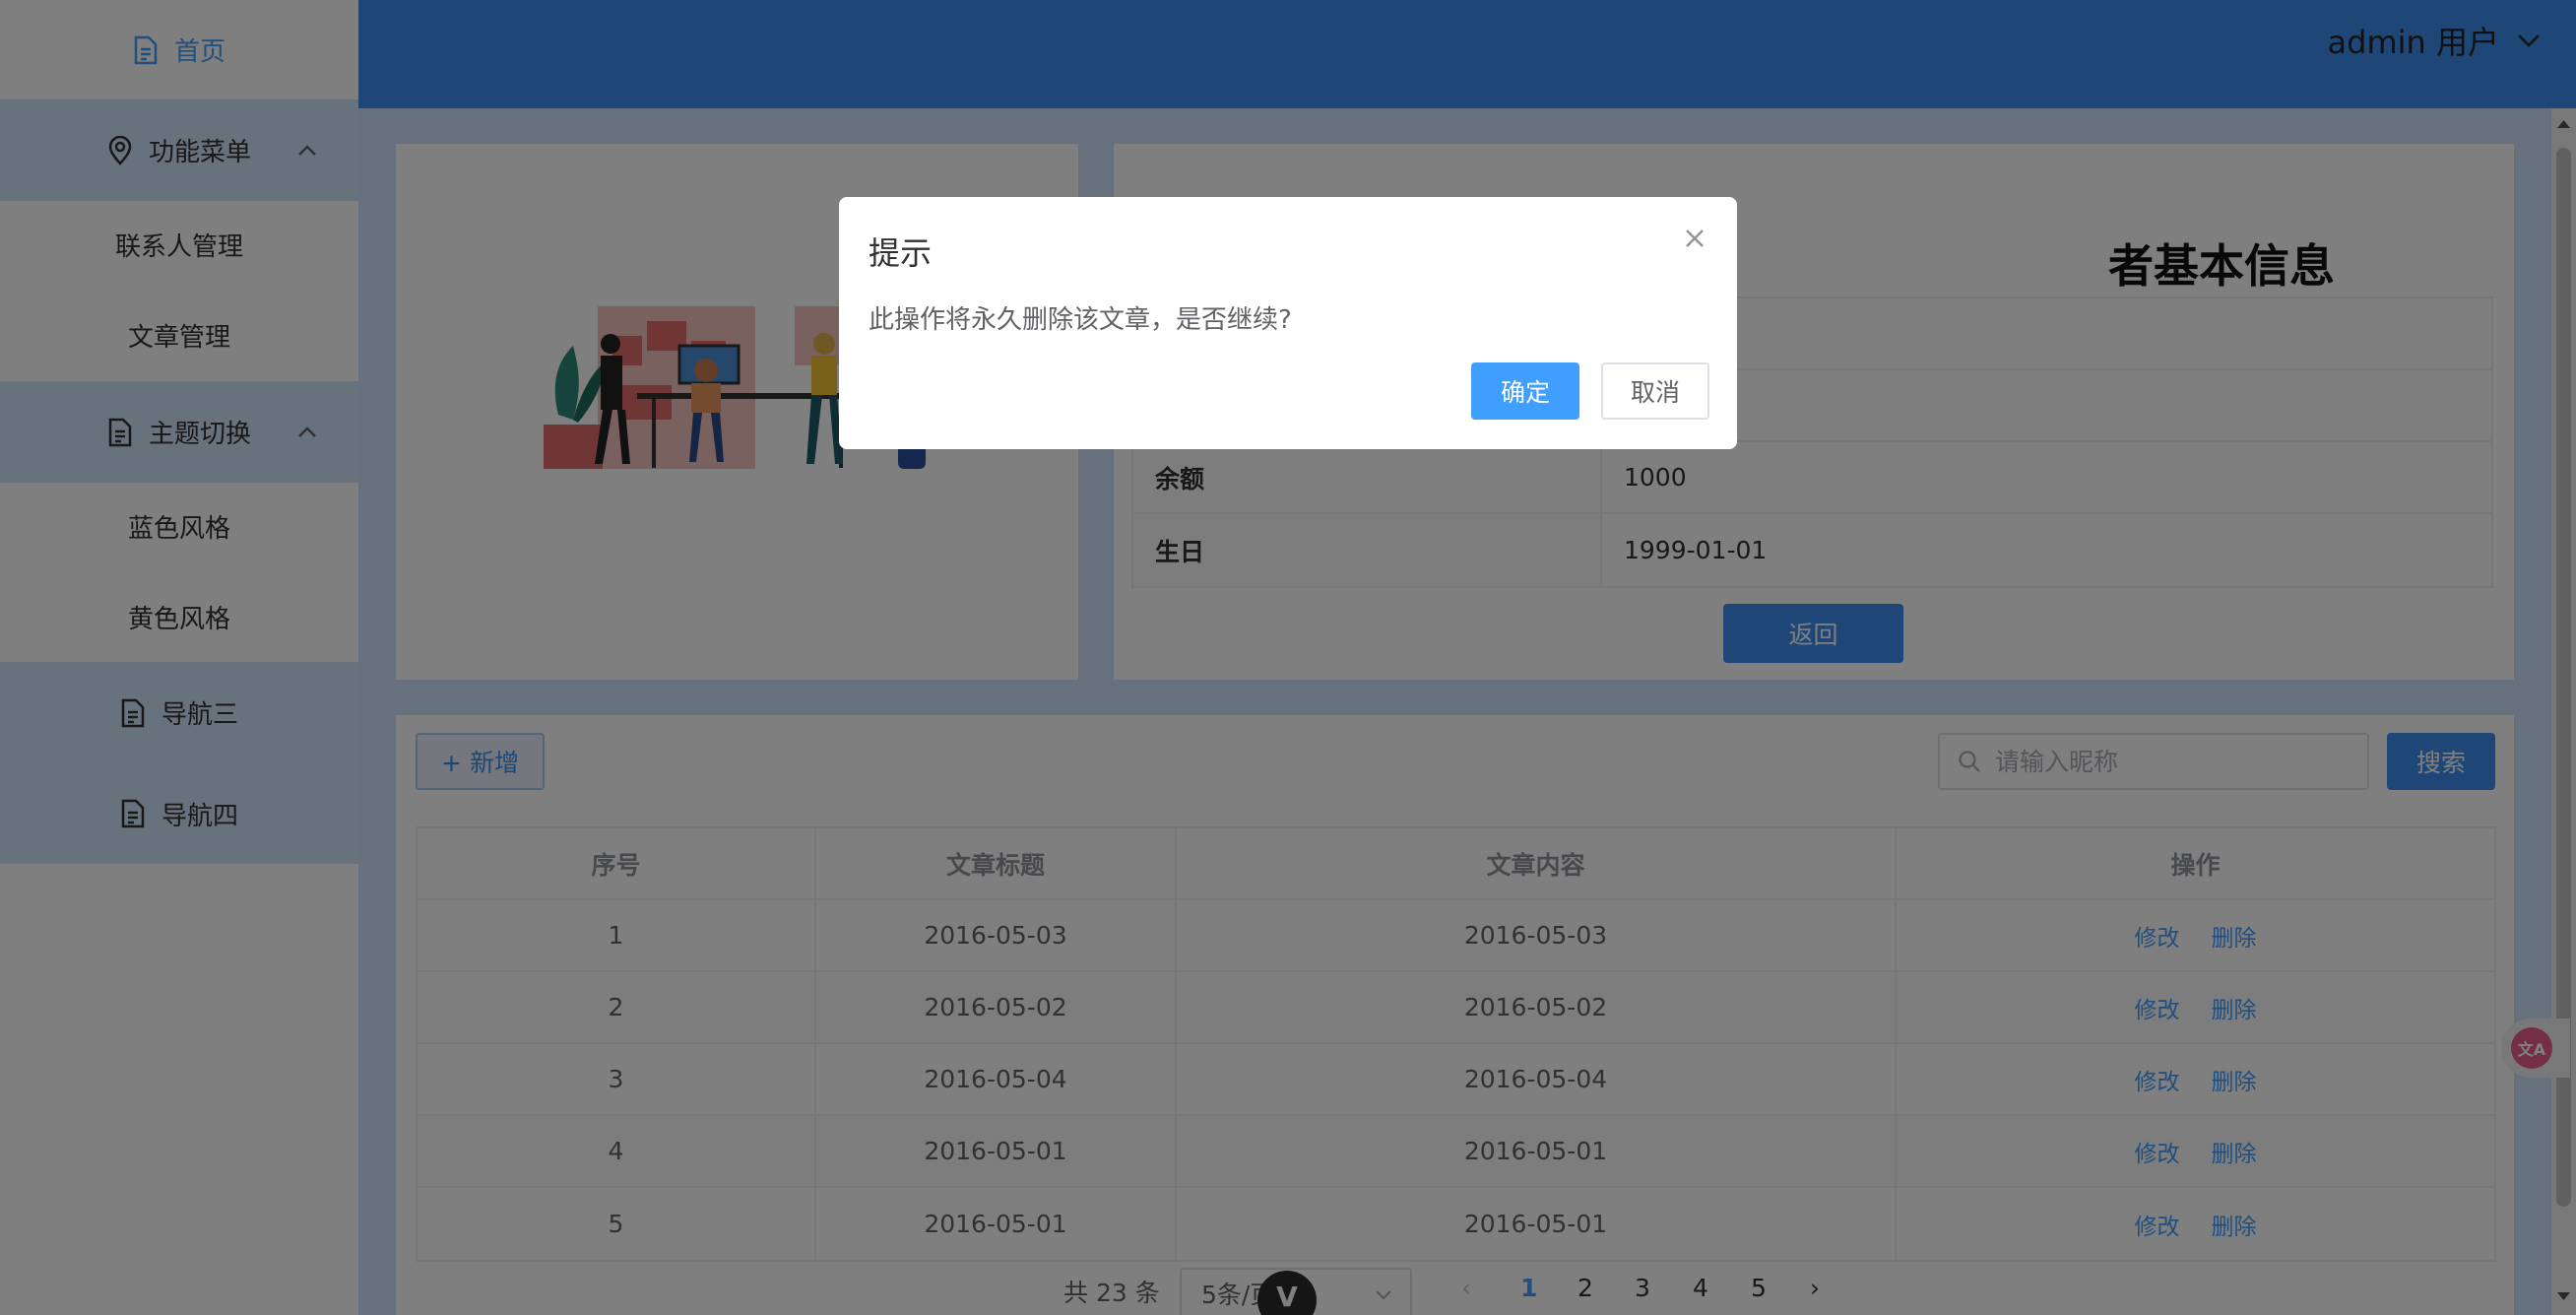 This screenshot has width=2576, height=1315. What do you see at coordinates (1694, 238) in the screenshot?
I see `close-icon` at bounding box center [1694, 238].